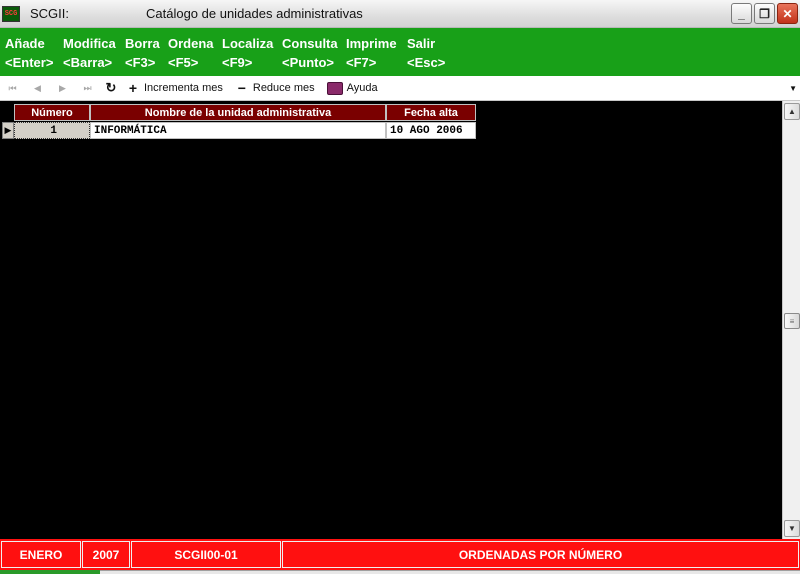  Describe the element at coordinates (284, 88) in the screenshot. I see `reduce-month-button: Reduce mes` at that location.